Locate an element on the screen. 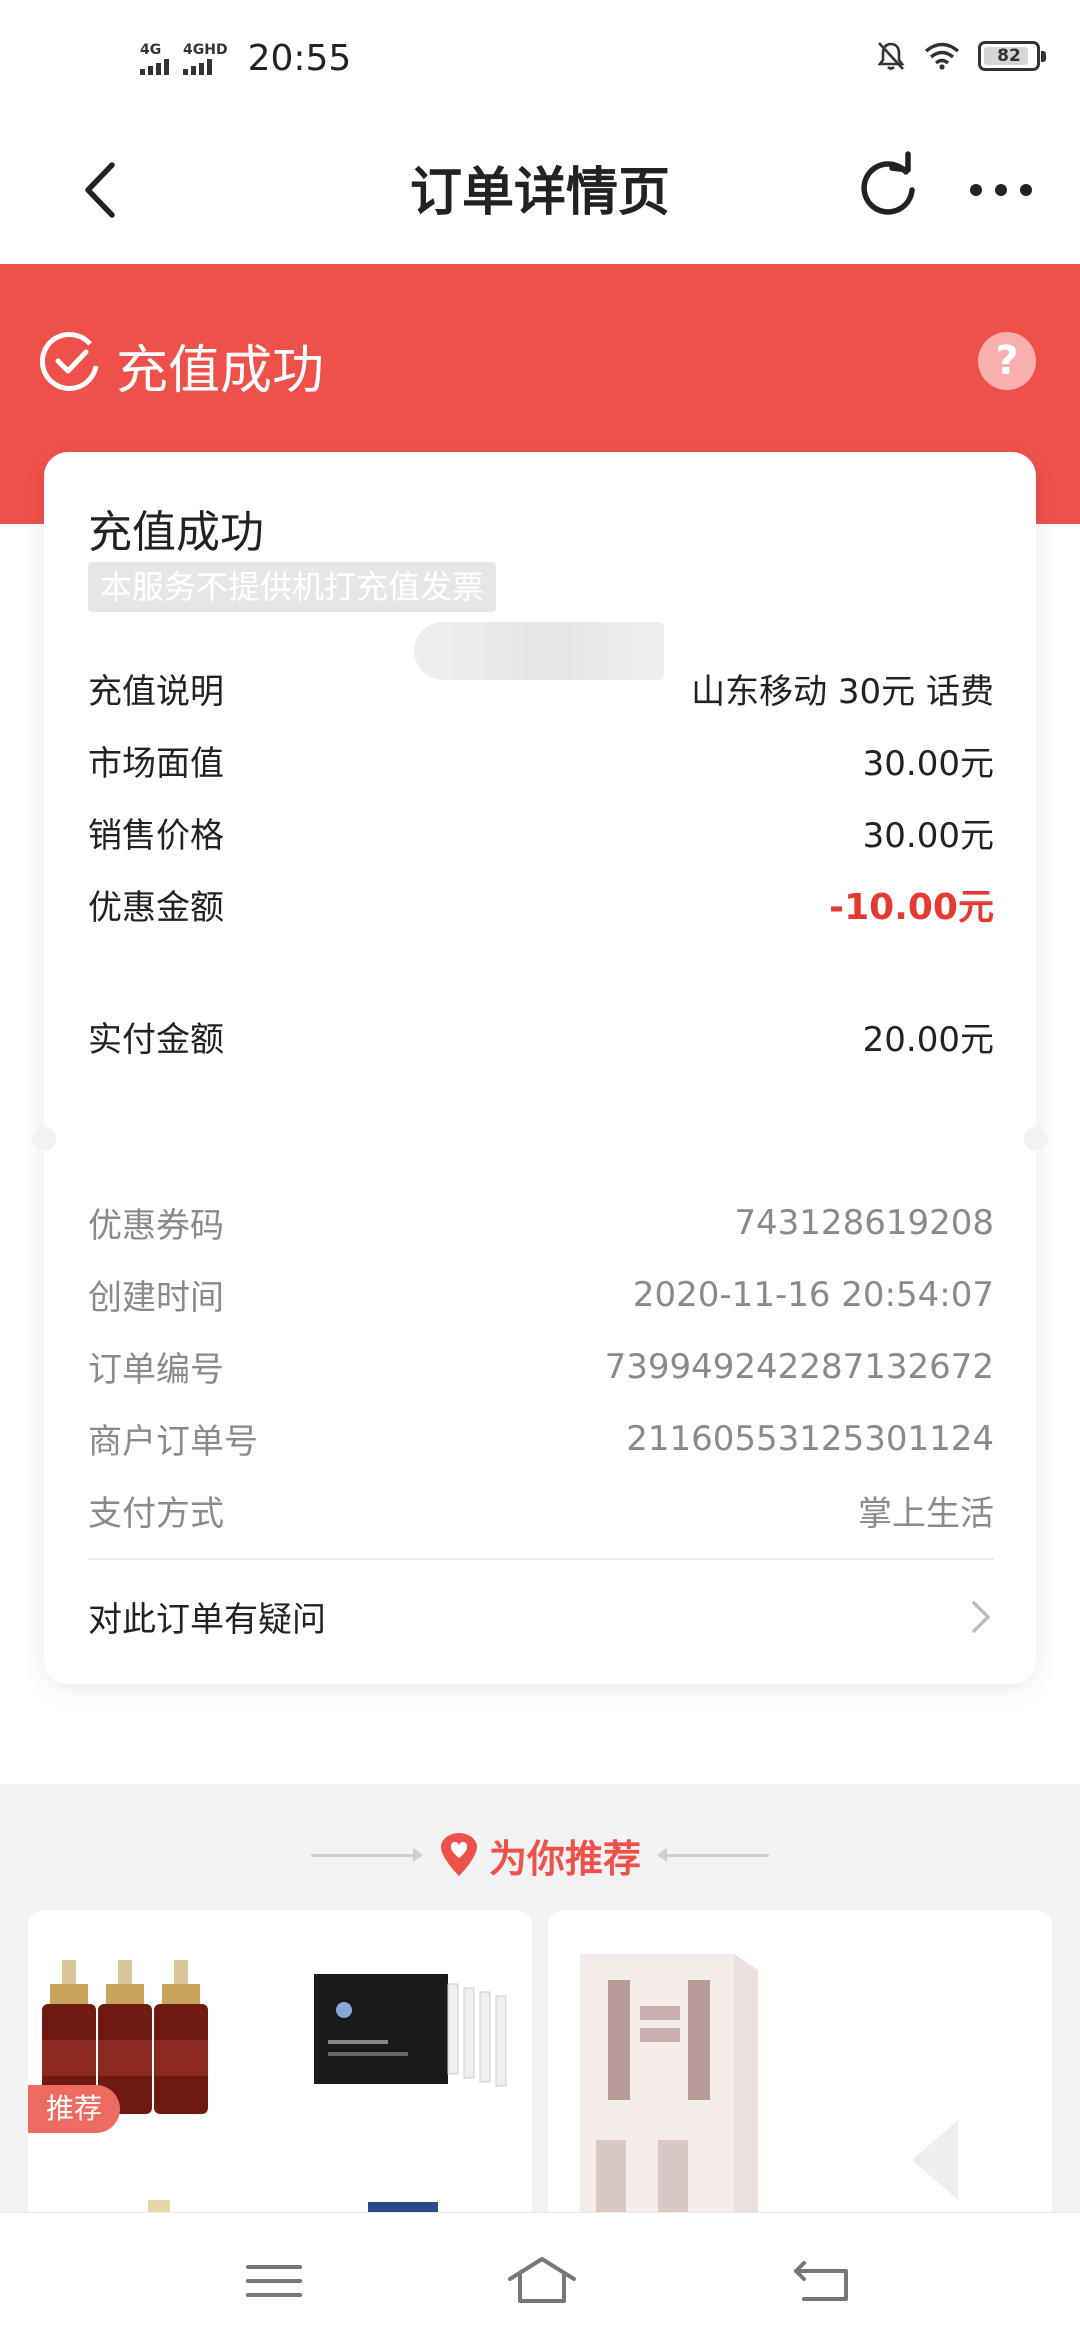 The image size is (1080, 2340). row-discount: 优惠金额 -10.00元 is located at coordinates (541, 904).